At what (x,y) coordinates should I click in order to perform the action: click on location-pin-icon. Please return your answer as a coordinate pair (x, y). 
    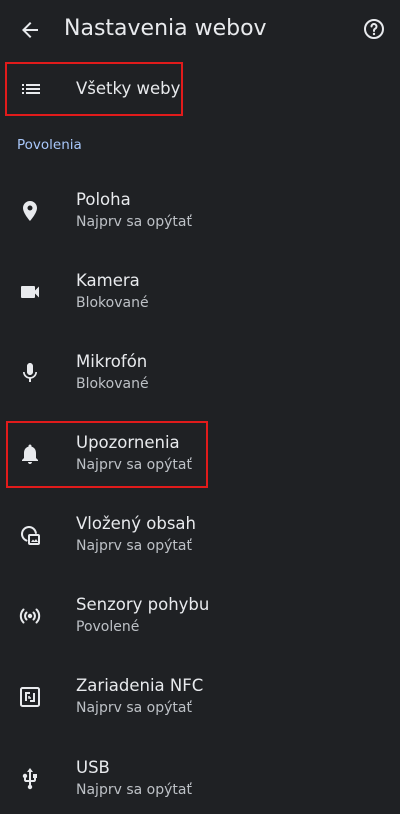
    Looking at the image, I should click on (30, 211).